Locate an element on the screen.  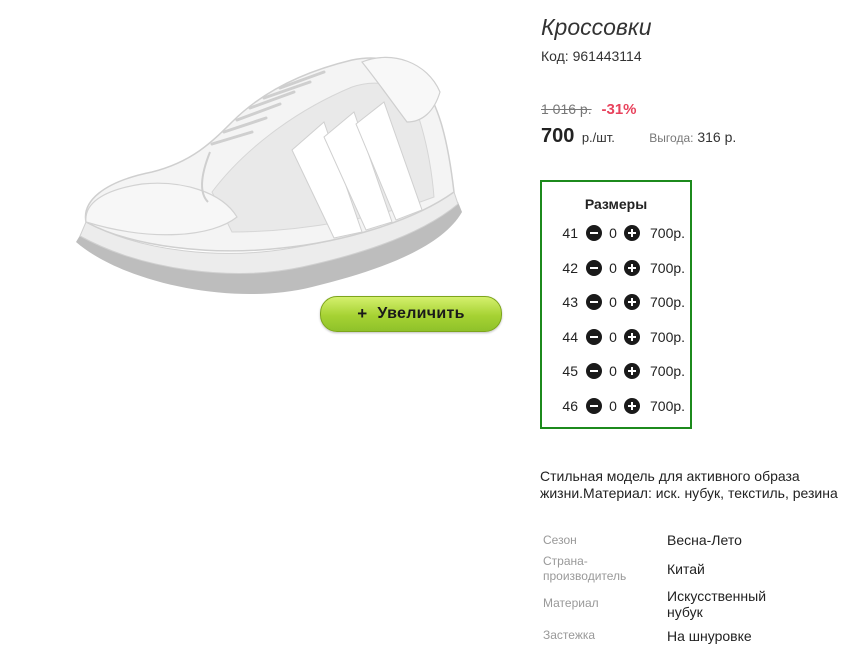
size-row-43: 43 0 700р. is located at coordinates (613, 302).